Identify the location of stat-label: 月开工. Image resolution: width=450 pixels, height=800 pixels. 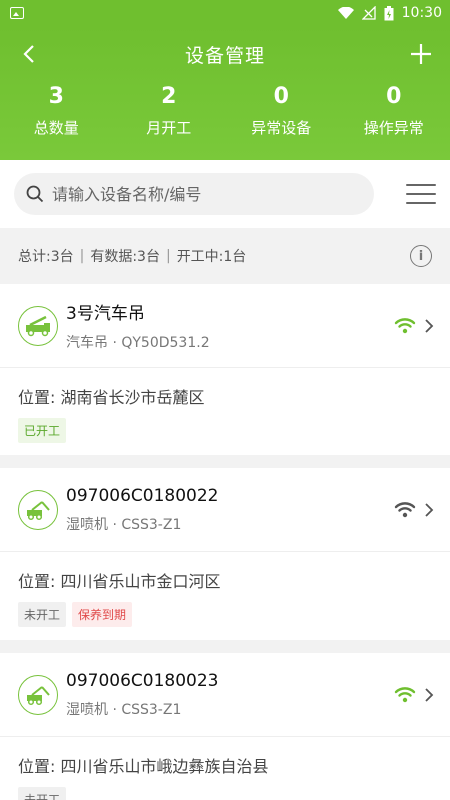
(169, 128).